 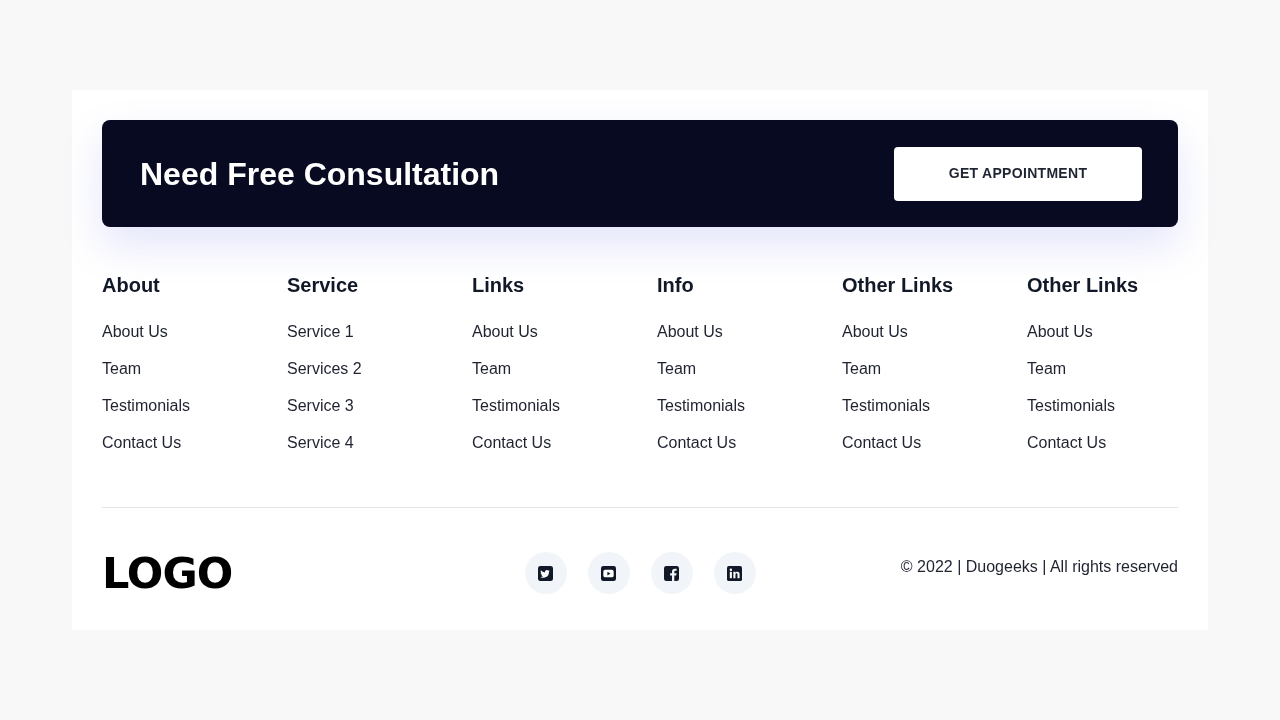 What do you see at coordinates (323, 285) in the screenshot?
I see `column-heading: Service` at bounding box center [323, 285].